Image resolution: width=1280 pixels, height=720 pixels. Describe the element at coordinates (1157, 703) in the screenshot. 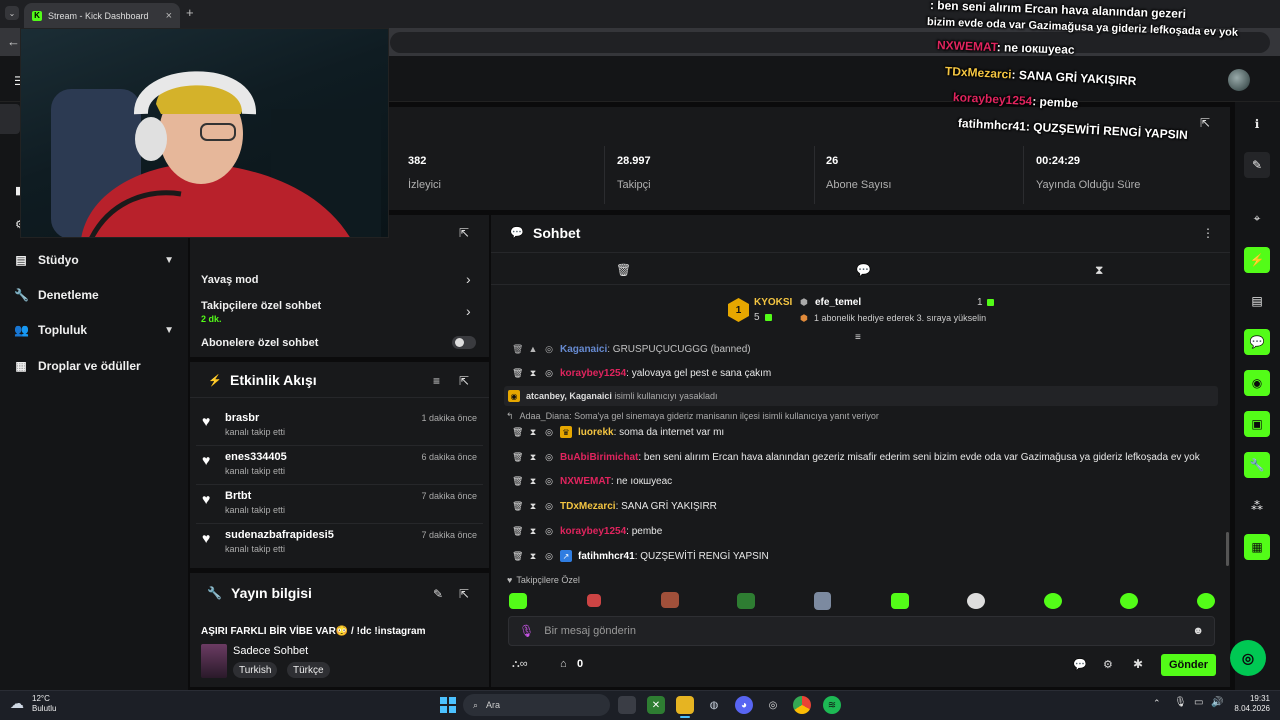

I see `tray-chevron-icon: ⌃` at that location.